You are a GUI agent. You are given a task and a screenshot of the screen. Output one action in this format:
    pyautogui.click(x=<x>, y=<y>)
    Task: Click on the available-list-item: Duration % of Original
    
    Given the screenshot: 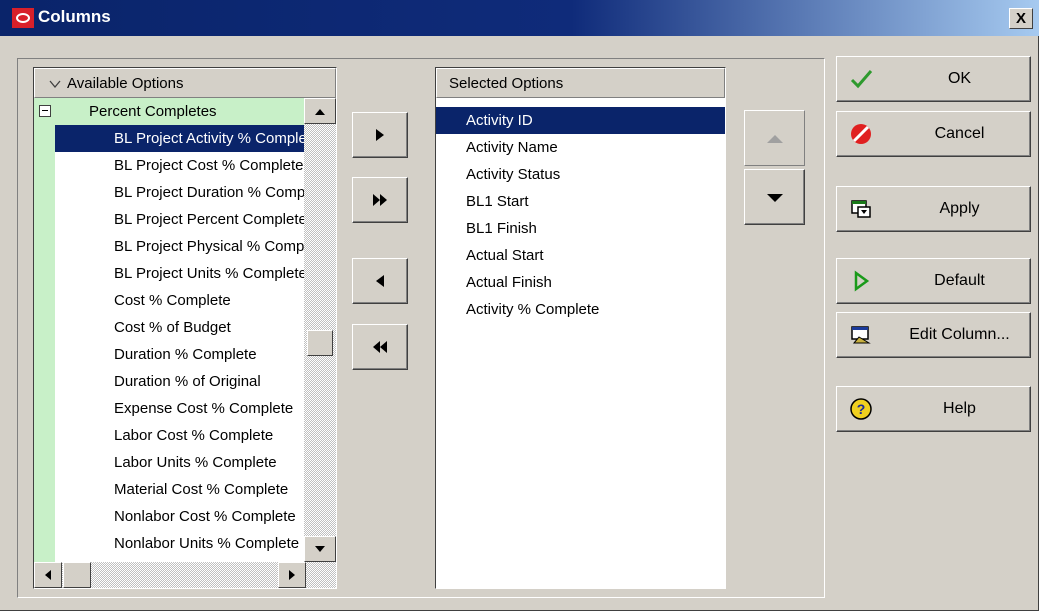 What is the action you would take?
    pyautogui.click(x=179, y=381)
    